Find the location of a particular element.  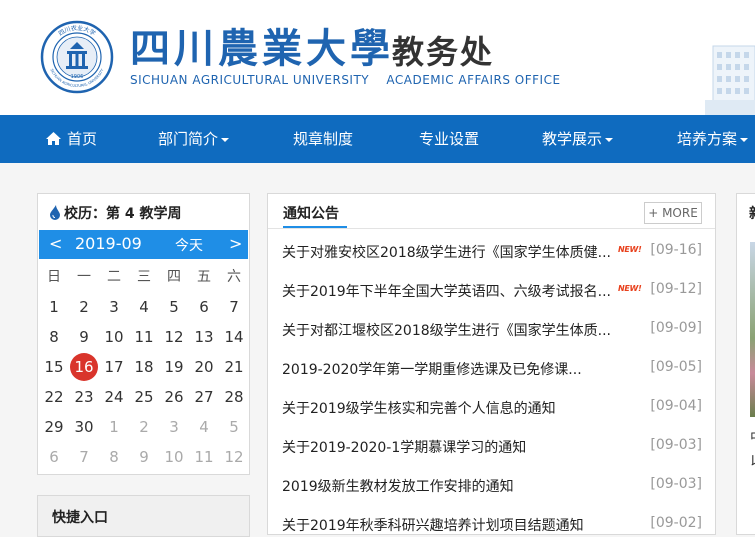

calendar-day: 22 is located at coordinates (54, 397).